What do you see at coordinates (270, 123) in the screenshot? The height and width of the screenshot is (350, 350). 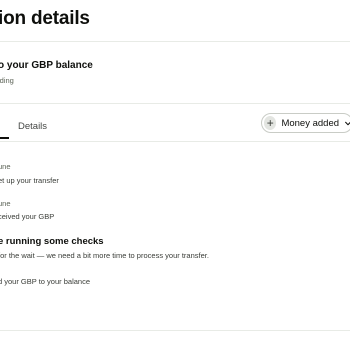 I see `plus-icon: +` at bounding box center [270, 123].